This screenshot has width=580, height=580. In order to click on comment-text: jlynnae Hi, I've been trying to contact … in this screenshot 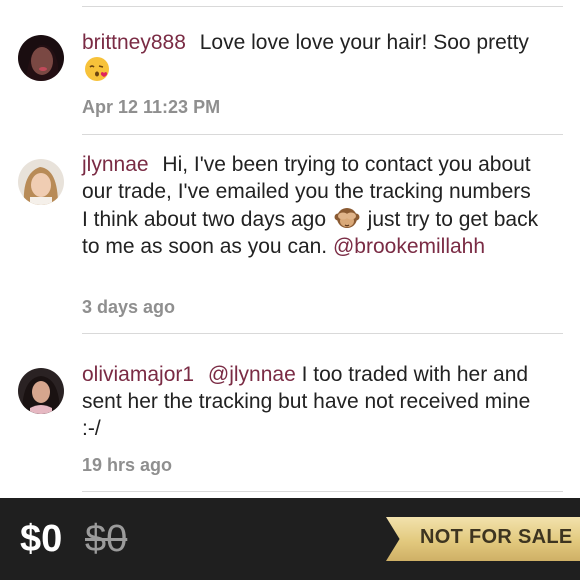, I will do `click(312, 205)`.